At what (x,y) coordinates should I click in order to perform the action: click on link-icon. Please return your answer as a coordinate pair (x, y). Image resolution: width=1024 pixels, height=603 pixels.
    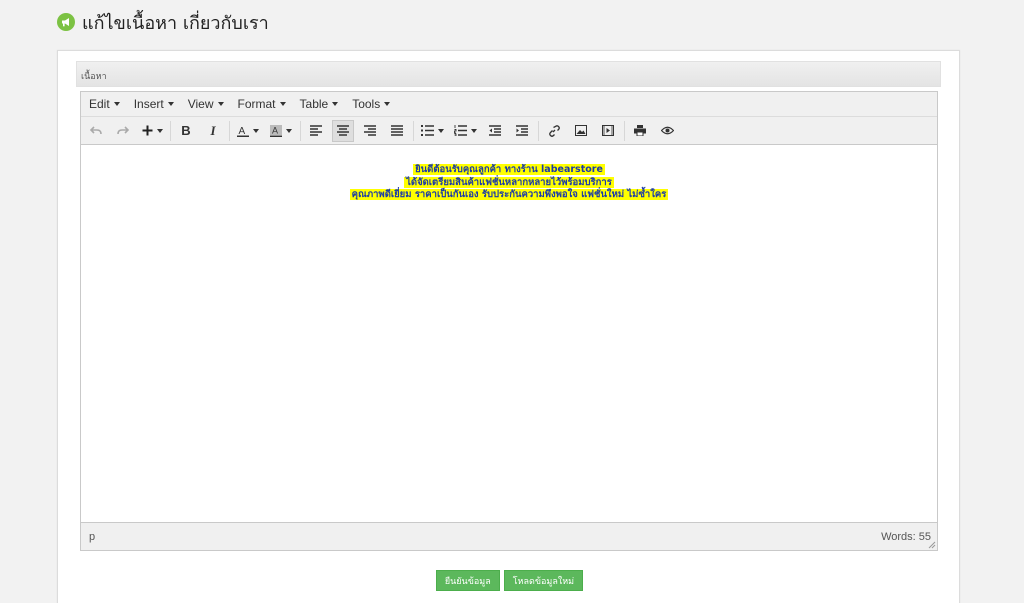
    Looking at the image, I should click on (554, 130).